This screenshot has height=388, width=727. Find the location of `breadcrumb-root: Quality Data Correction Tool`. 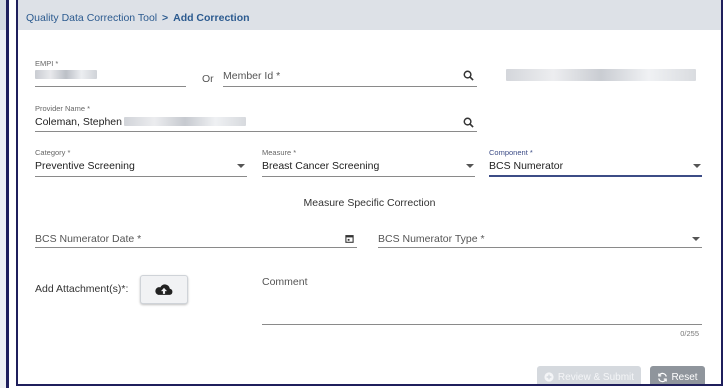

breadcrumb-root: Quality Data Correction Tool is located at coordinates (91, 18).